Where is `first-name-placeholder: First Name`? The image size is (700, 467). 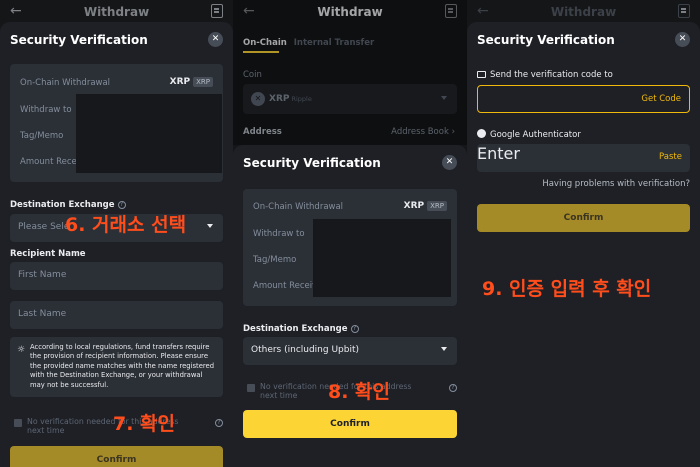
first-name-placeholder: First Name is located at coordinates (42, 275).